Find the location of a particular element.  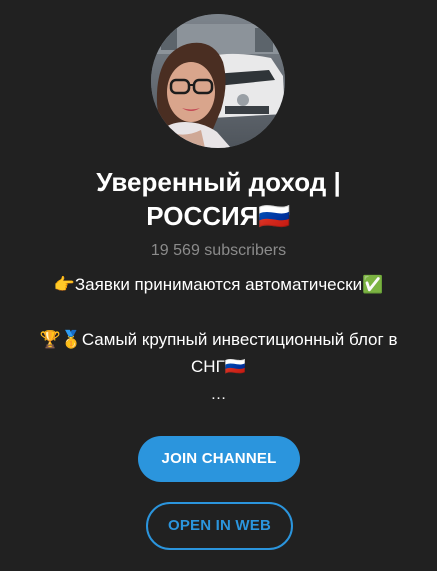

avatar-photo is located at coordinates (218, 81).